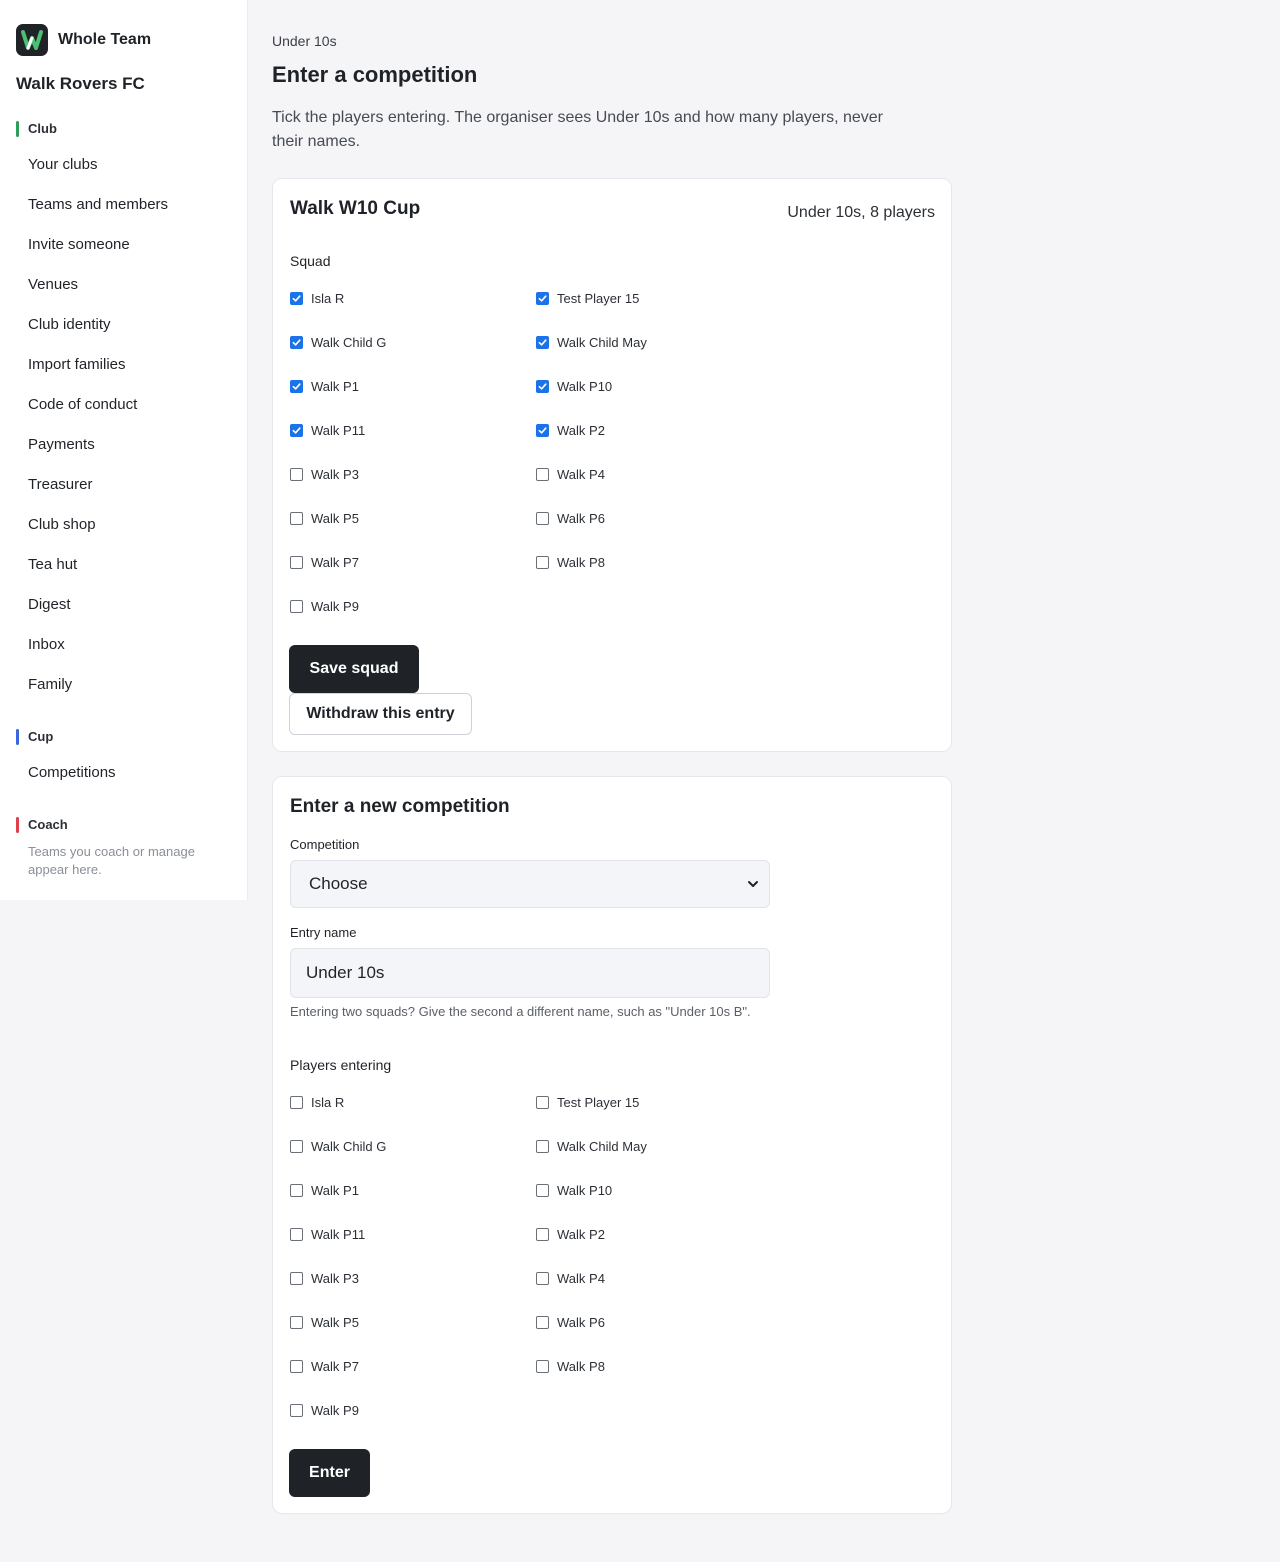 The height and width of the screenshot is (1562, 1280). Describe the element at coordinates (83, 40) in the screenshot. I see `brand: Whole Team` at that location.